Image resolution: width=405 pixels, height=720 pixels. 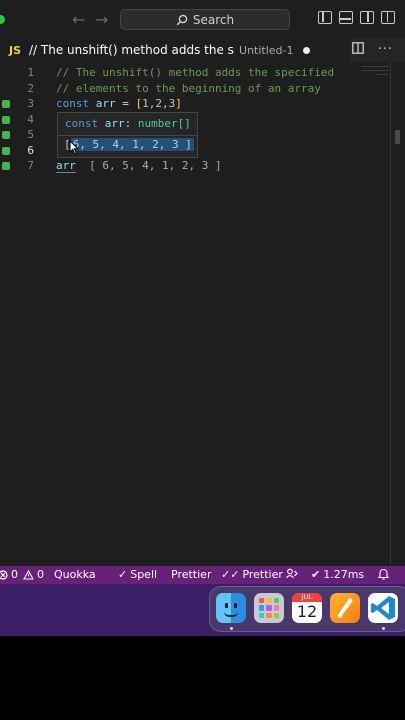 I want to click on code-comment: // elements to the beginning of an array, so click(x=188, y=88).